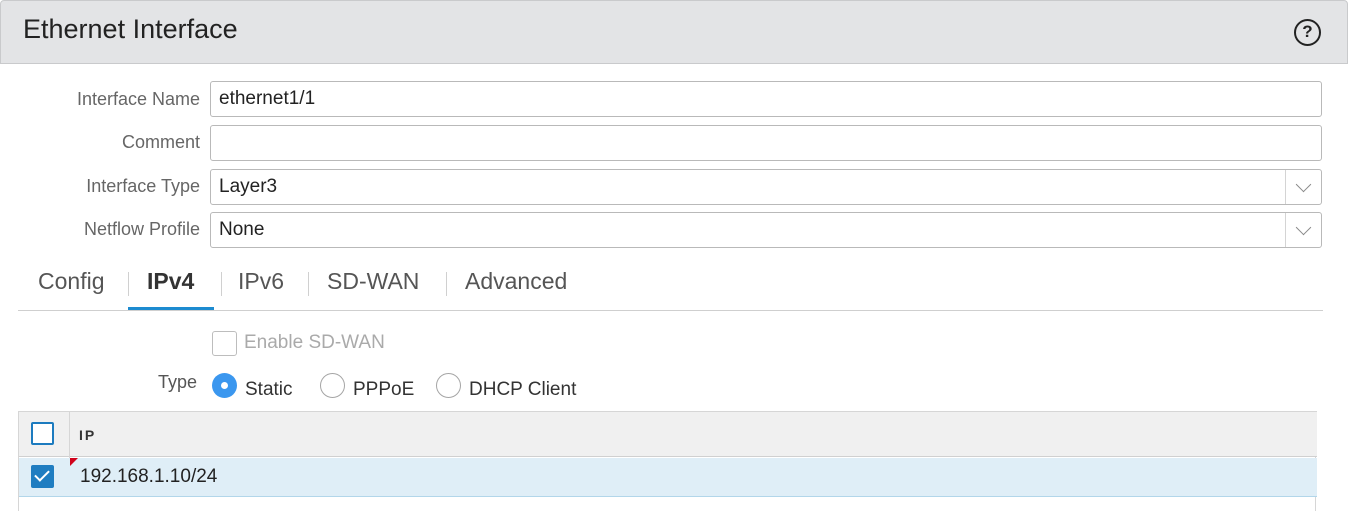  Describe the element at coordinates (668, 477) in the screenshot. I see `table-row: 192.168.1.10/24` at that location.